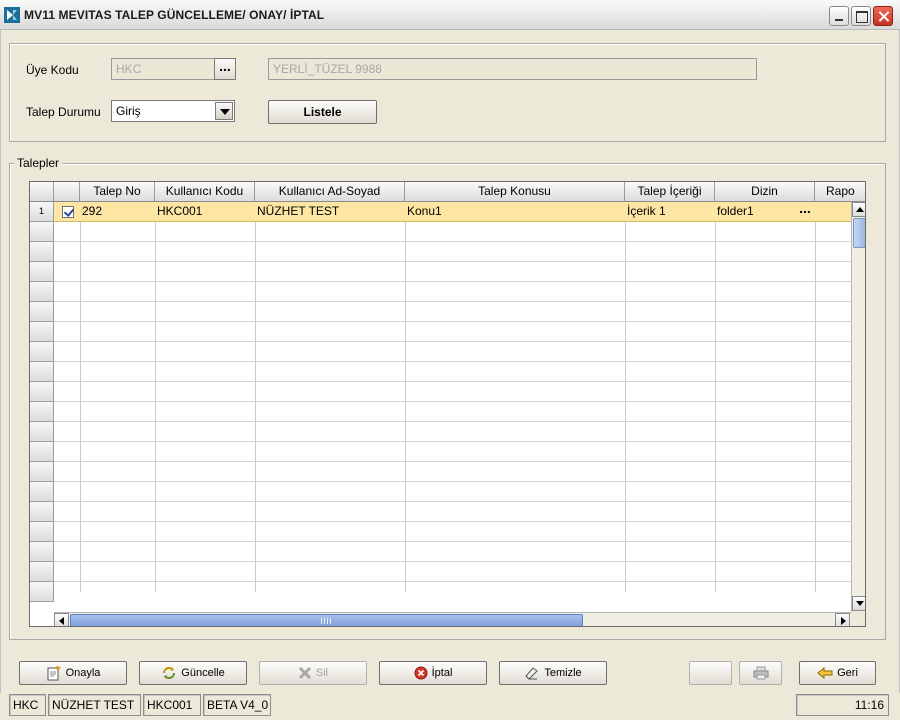 This screenshot has height=720, width=900. Describe the element at coordinates (861, 16) in the screenshot. I see `maximize-button` at that location.